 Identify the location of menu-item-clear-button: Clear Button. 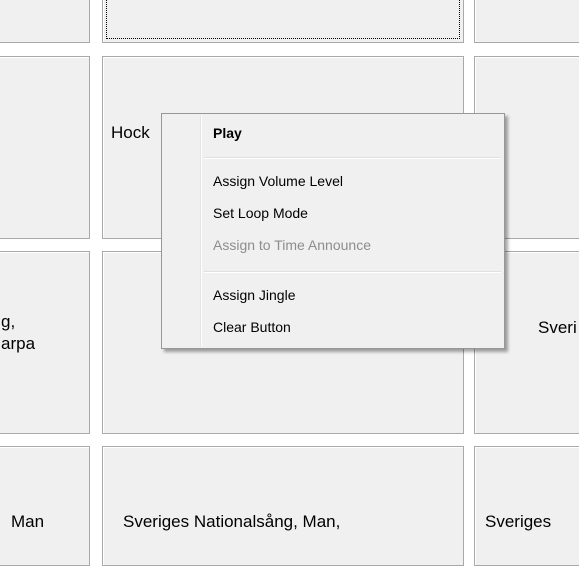
(333, 327).